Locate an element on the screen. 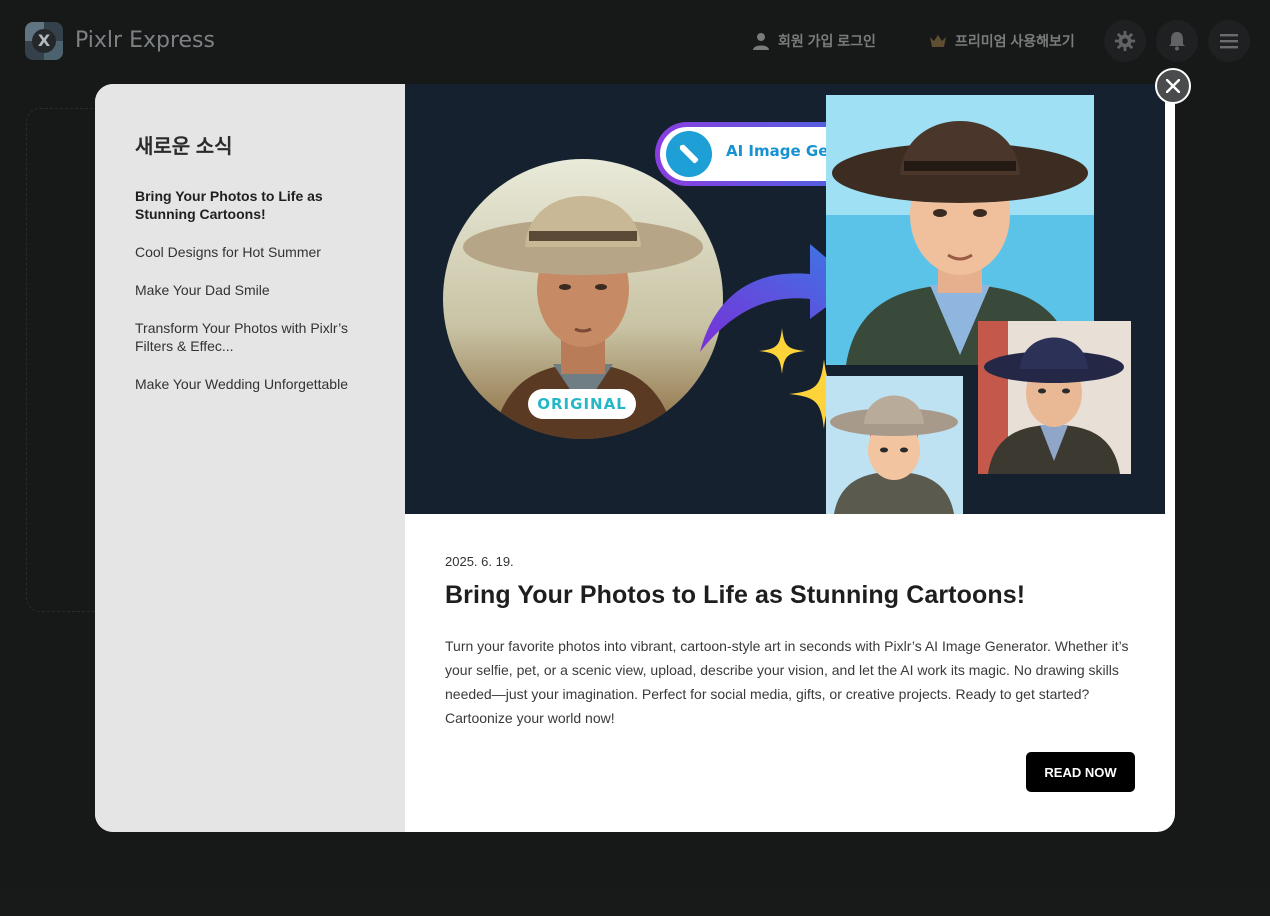  article-date: 2025. 6. 19. is located at coordinates (479, 561).